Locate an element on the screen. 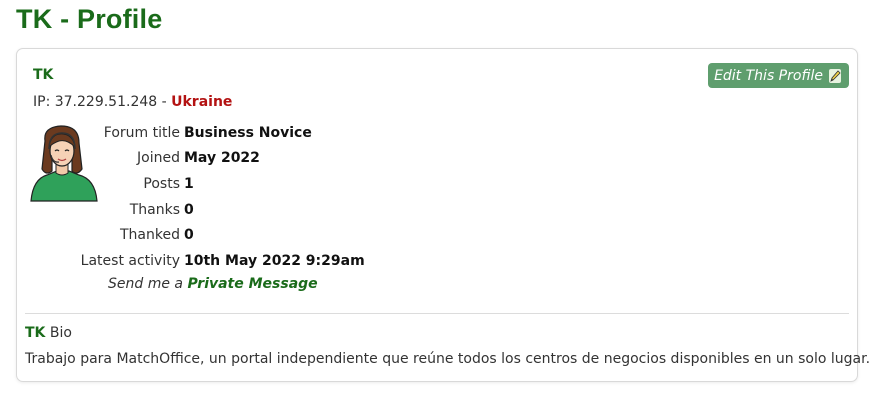  pm-prefix: Send me a is located at coordinates (145, 284).